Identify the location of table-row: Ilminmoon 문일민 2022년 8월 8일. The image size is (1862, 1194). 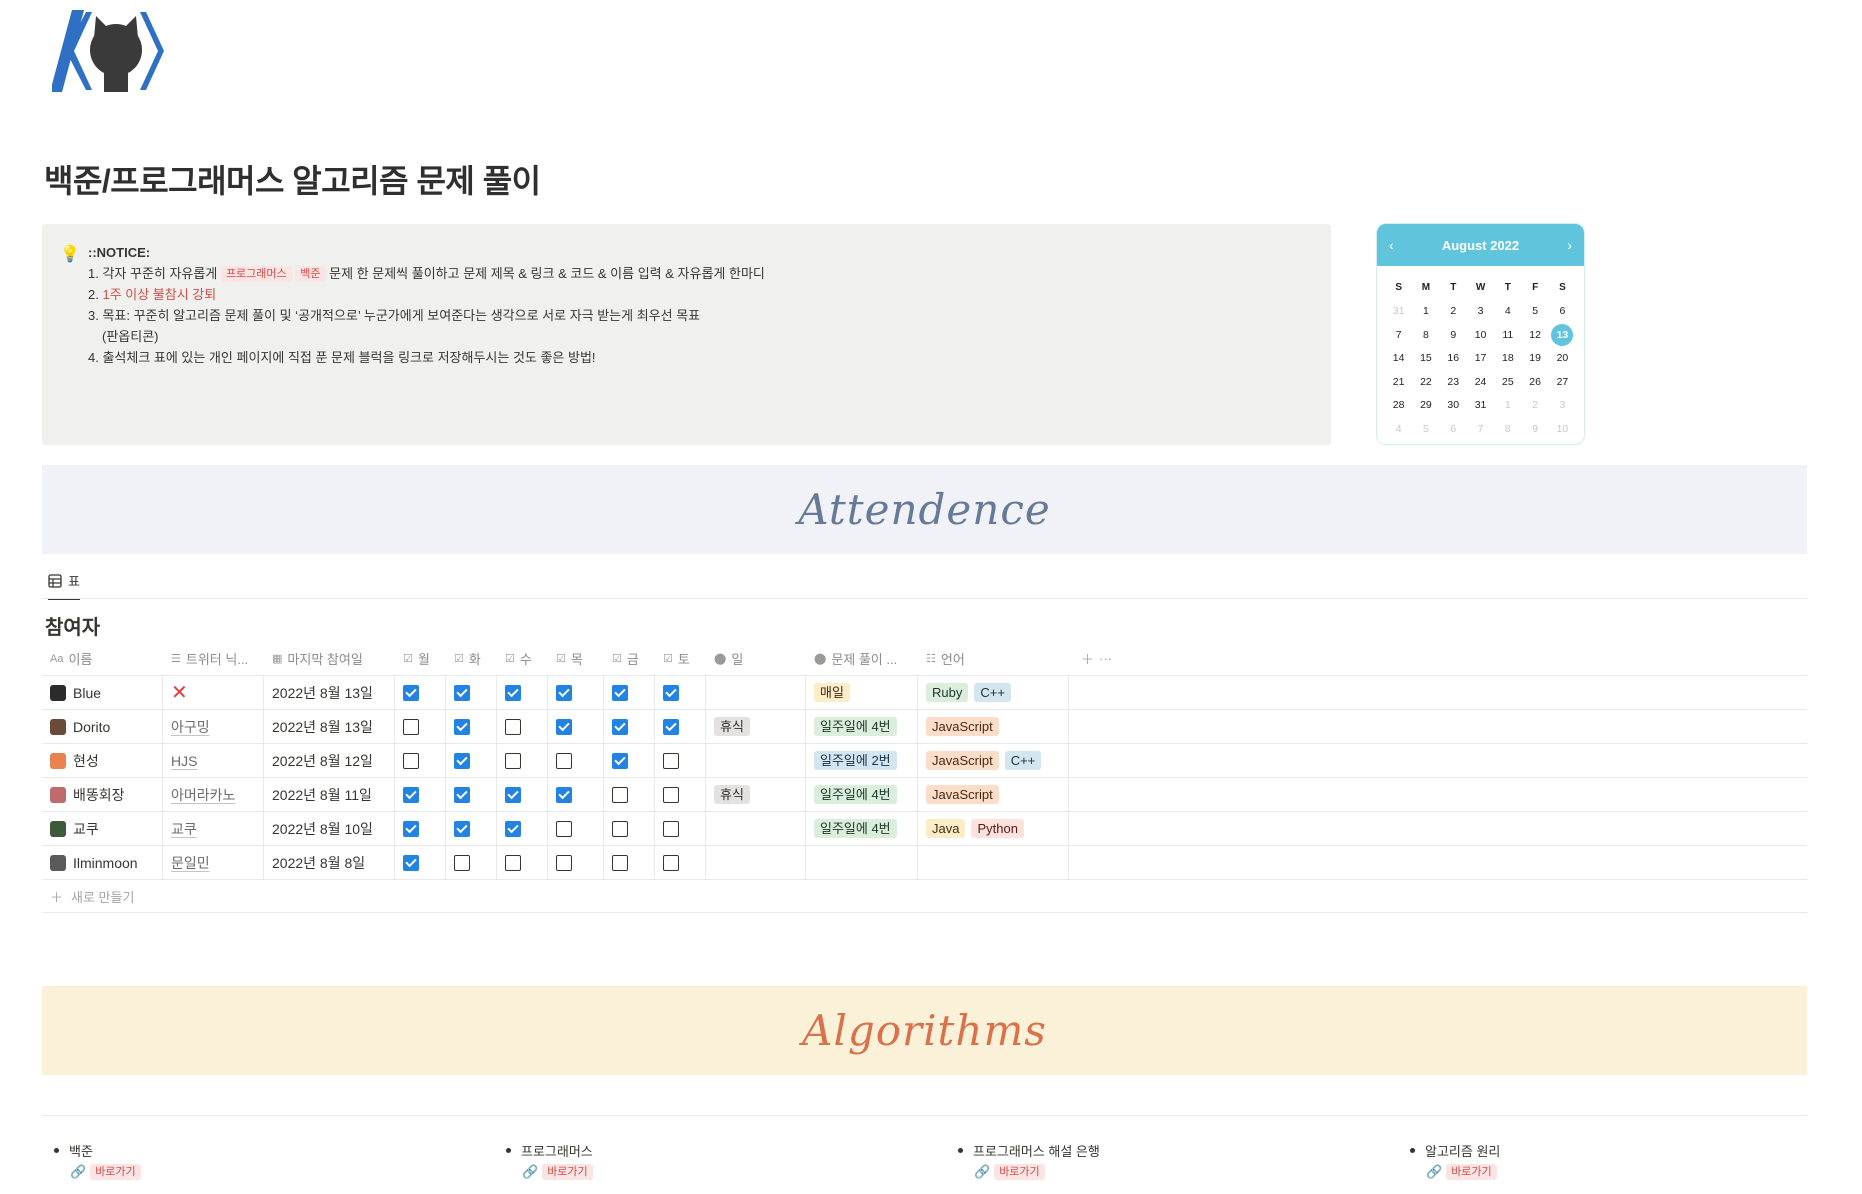
(924, 863).